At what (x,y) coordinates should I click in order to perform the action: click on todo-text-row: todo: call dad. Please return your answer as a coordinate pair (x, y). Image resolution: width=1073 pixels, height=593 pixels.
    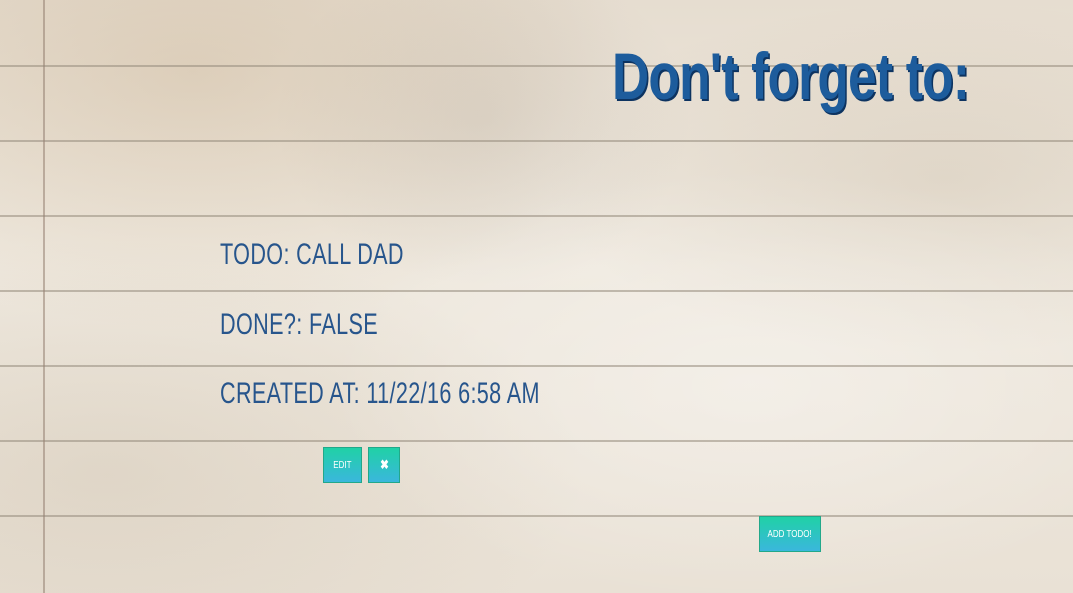
    Looking at the image, I should click on (312, 255).